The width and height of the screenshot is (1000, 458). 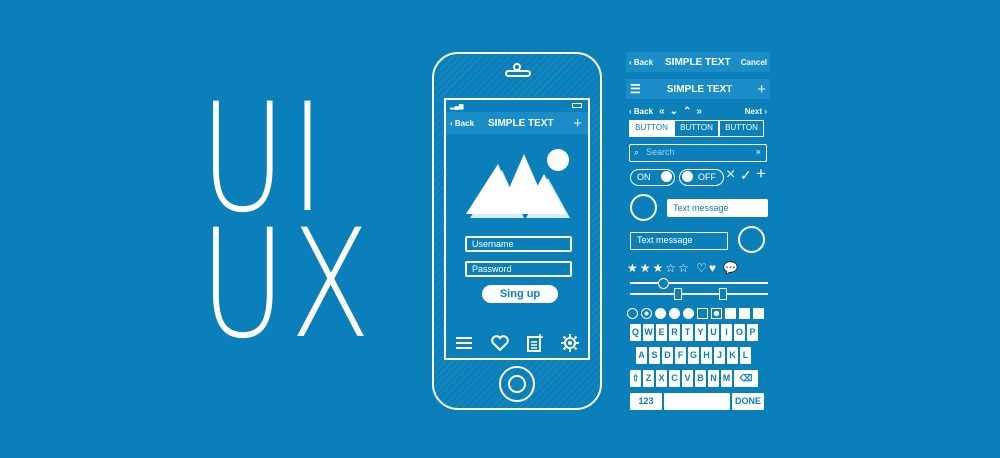 I want to click on clear-icon: ×, so click(x=758, y=152).